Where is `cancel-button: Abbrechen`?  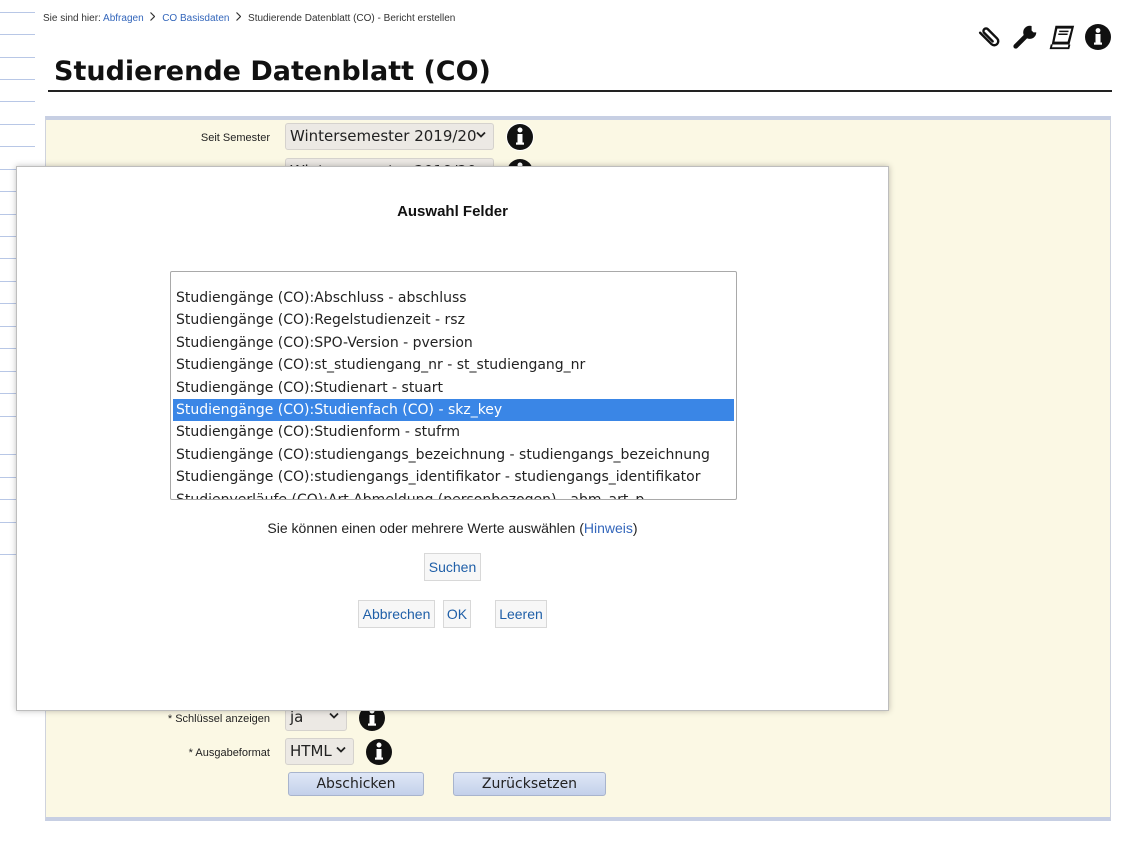 cancel-button: Abbrechen is located at coordinates (396, 614).